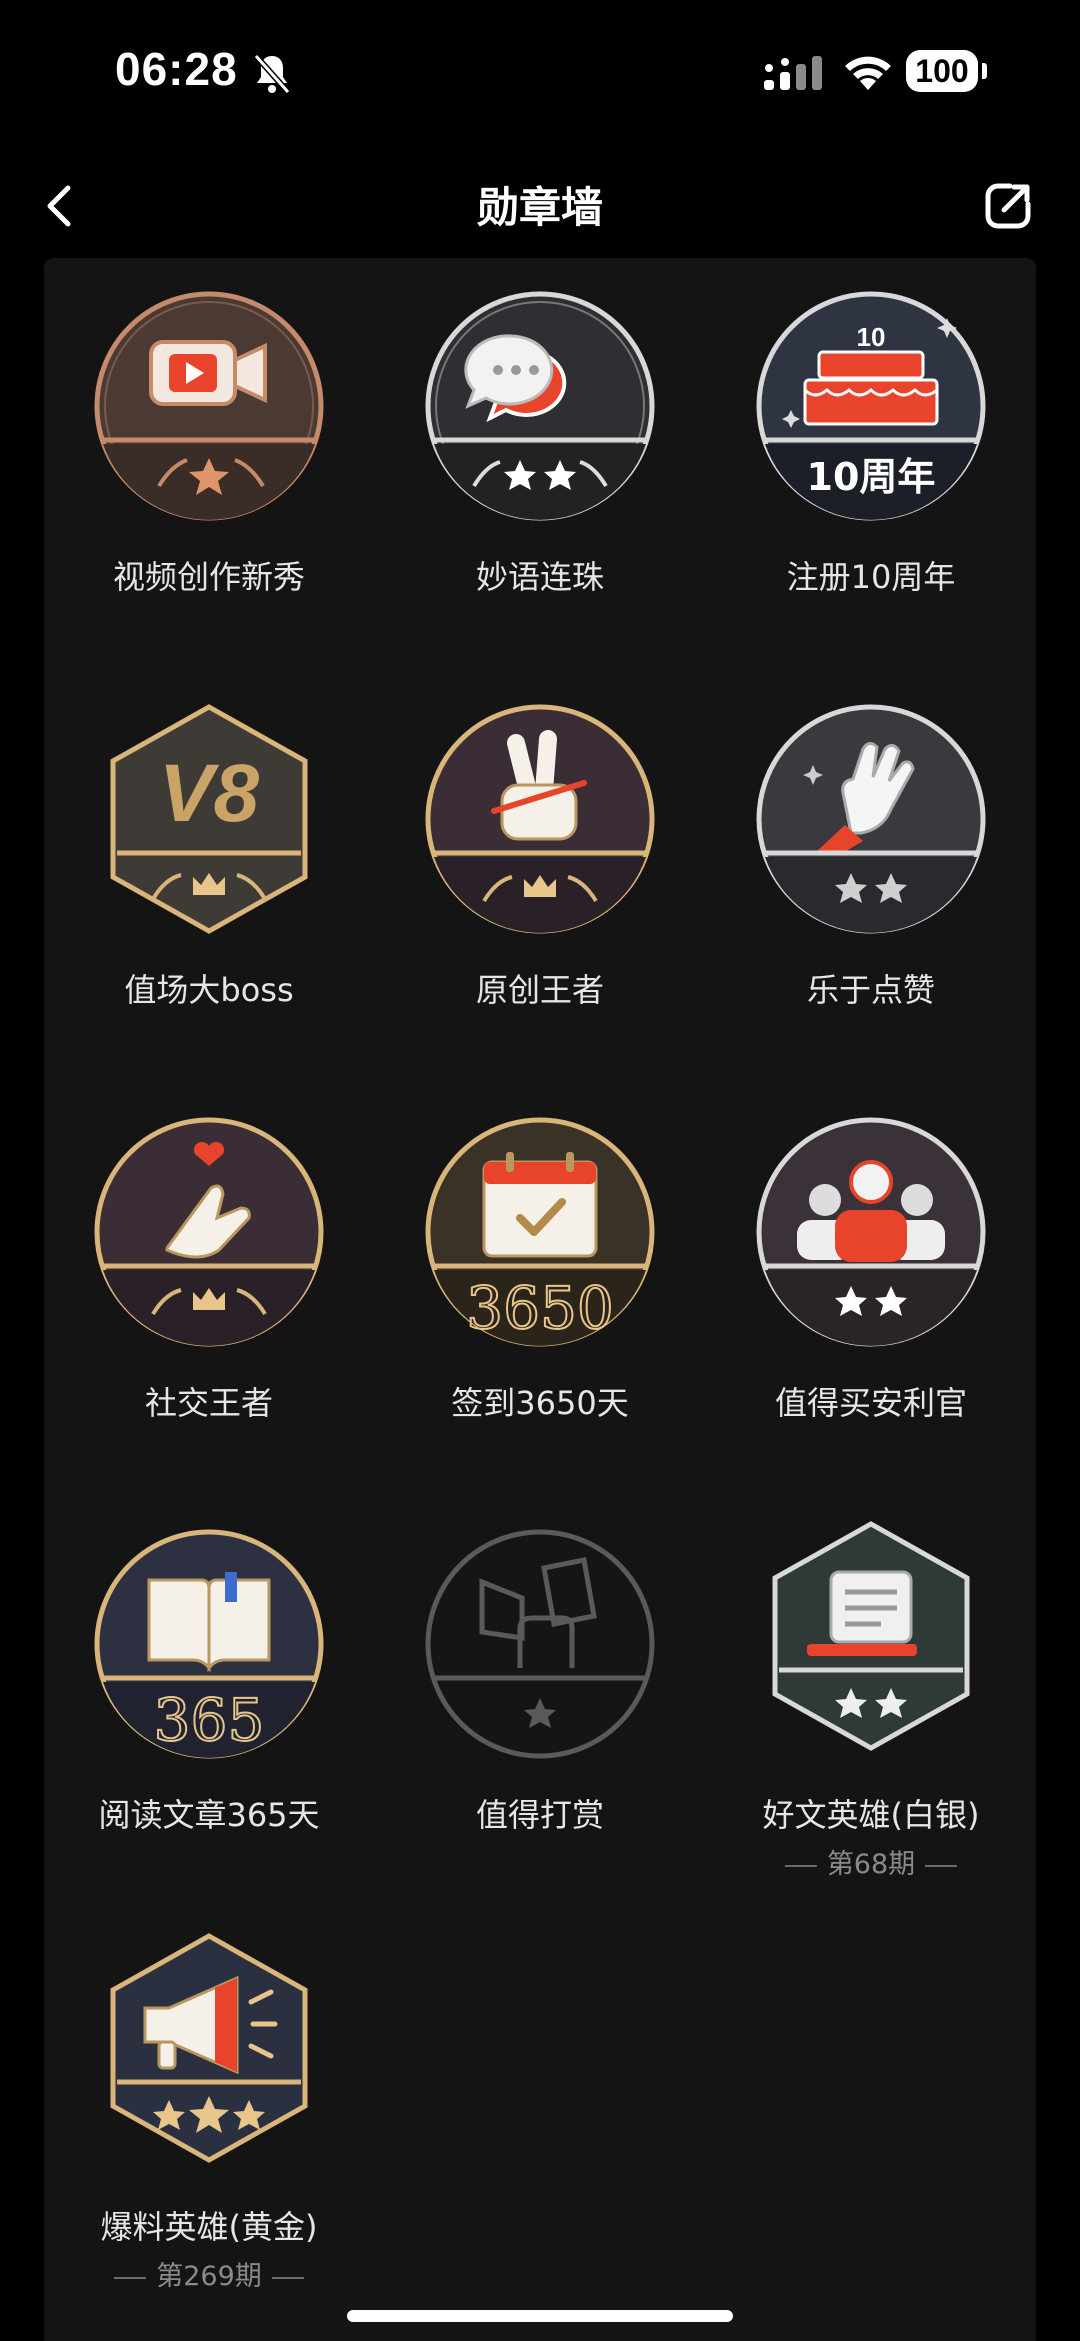 The width and height of the screenshot is (1080, 2341). Describe the element at coordinates (871, 819) in the screenshot. I see `hand-wave-icon` at that location.